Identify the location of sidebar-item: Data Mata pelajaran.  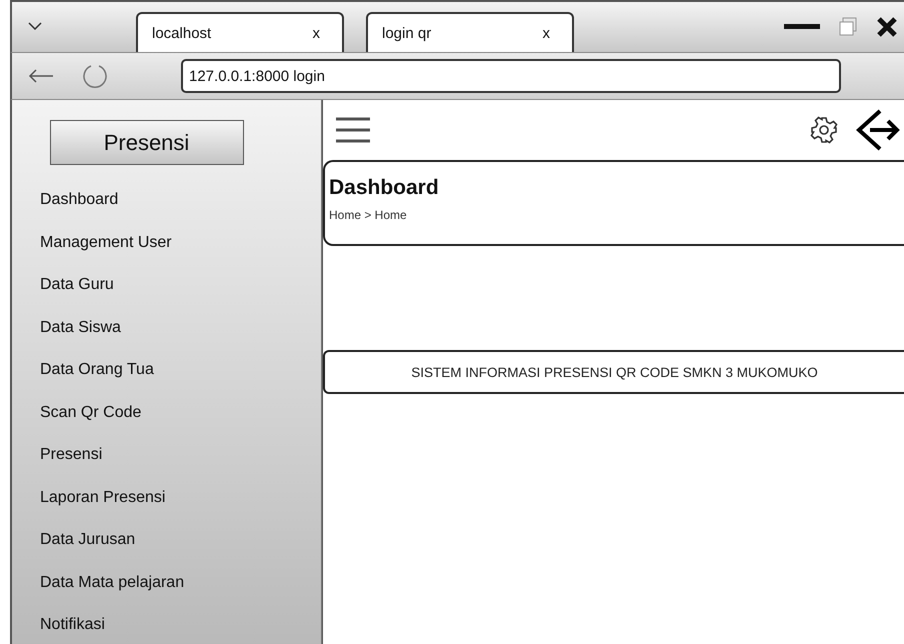
(112, 583).